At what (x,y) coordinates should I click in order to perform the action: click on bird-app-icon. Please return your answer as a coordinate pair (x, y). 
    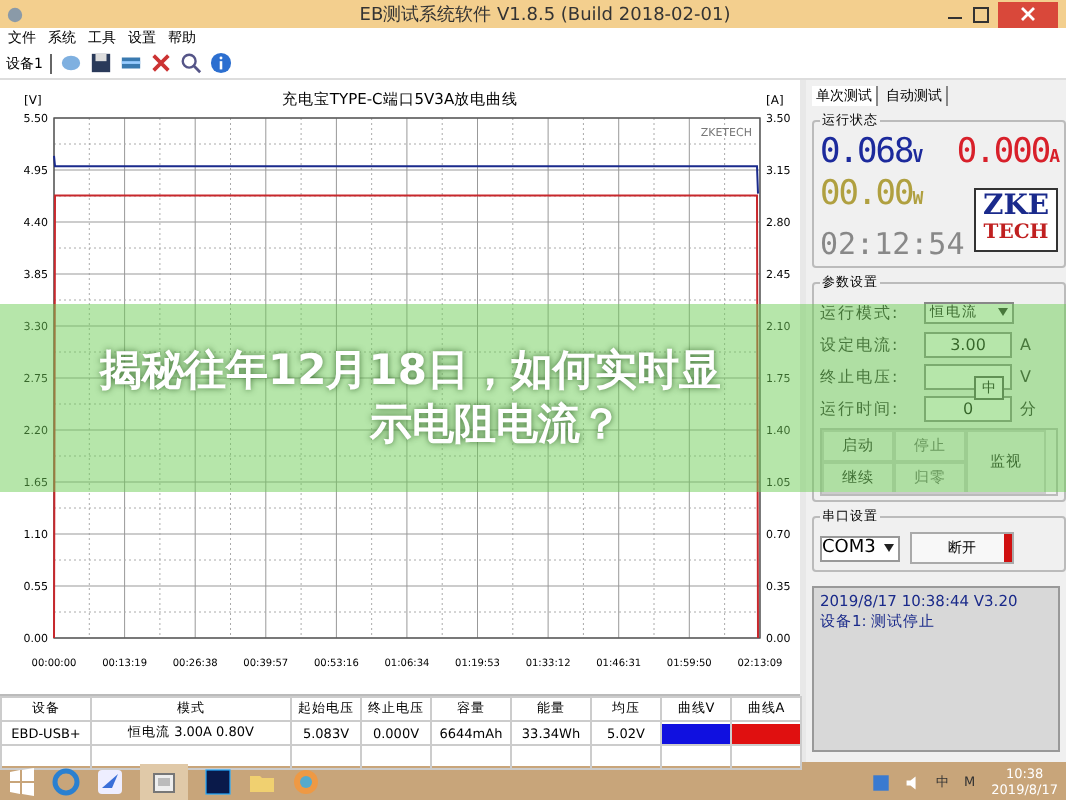
    Looking at the image, I should click on (110, 782).